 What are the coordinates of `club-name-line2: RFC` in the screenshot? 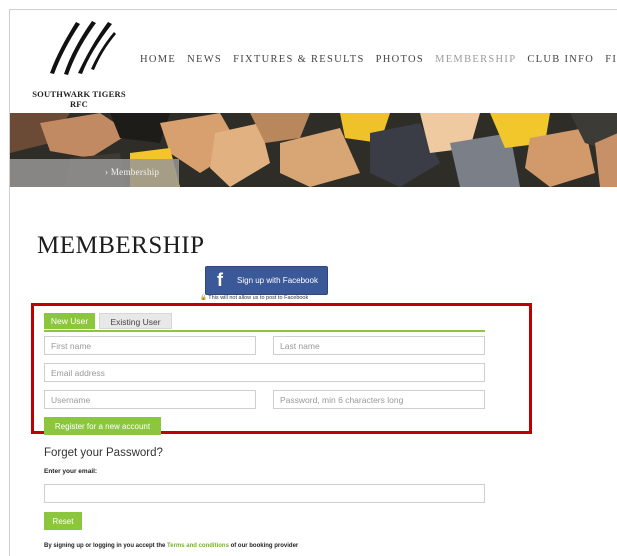 It's located at (79, 104).